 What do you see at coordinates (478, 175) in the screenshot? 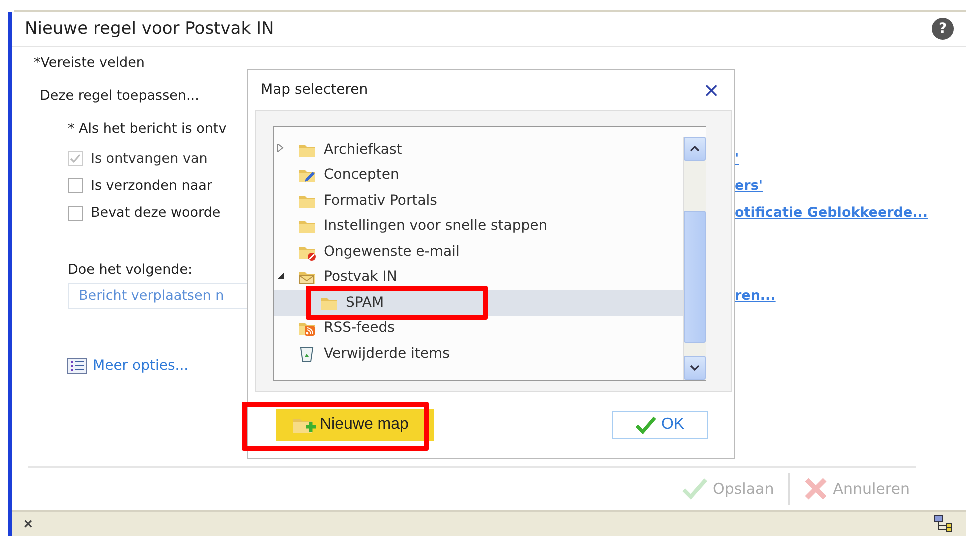
I see `folder-item: Concepten` at bounding box center [478, 175].